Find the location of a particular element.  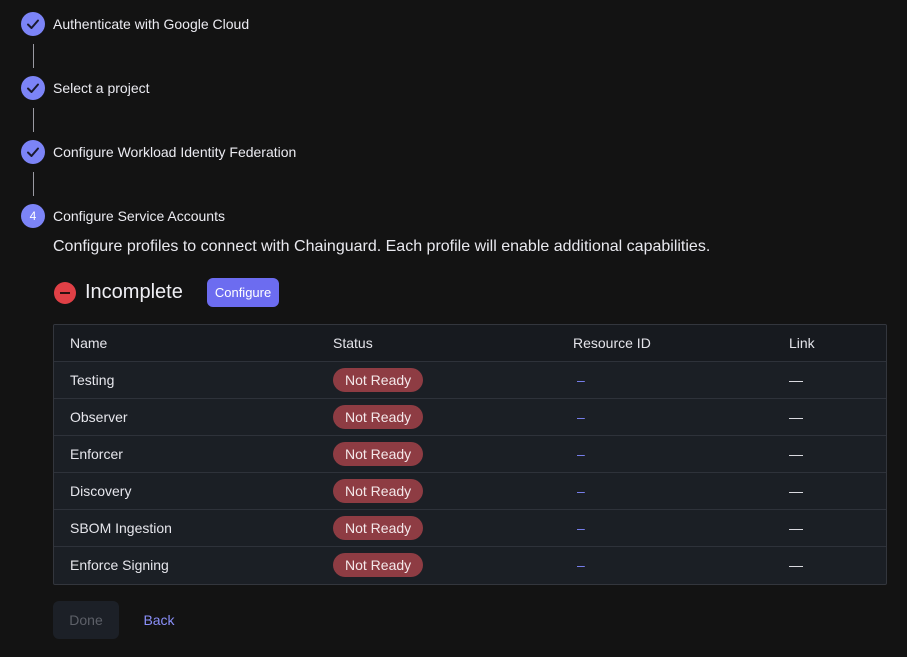

table-header-row: Name Status Resource ID Link is located at coordinates (470, 343).